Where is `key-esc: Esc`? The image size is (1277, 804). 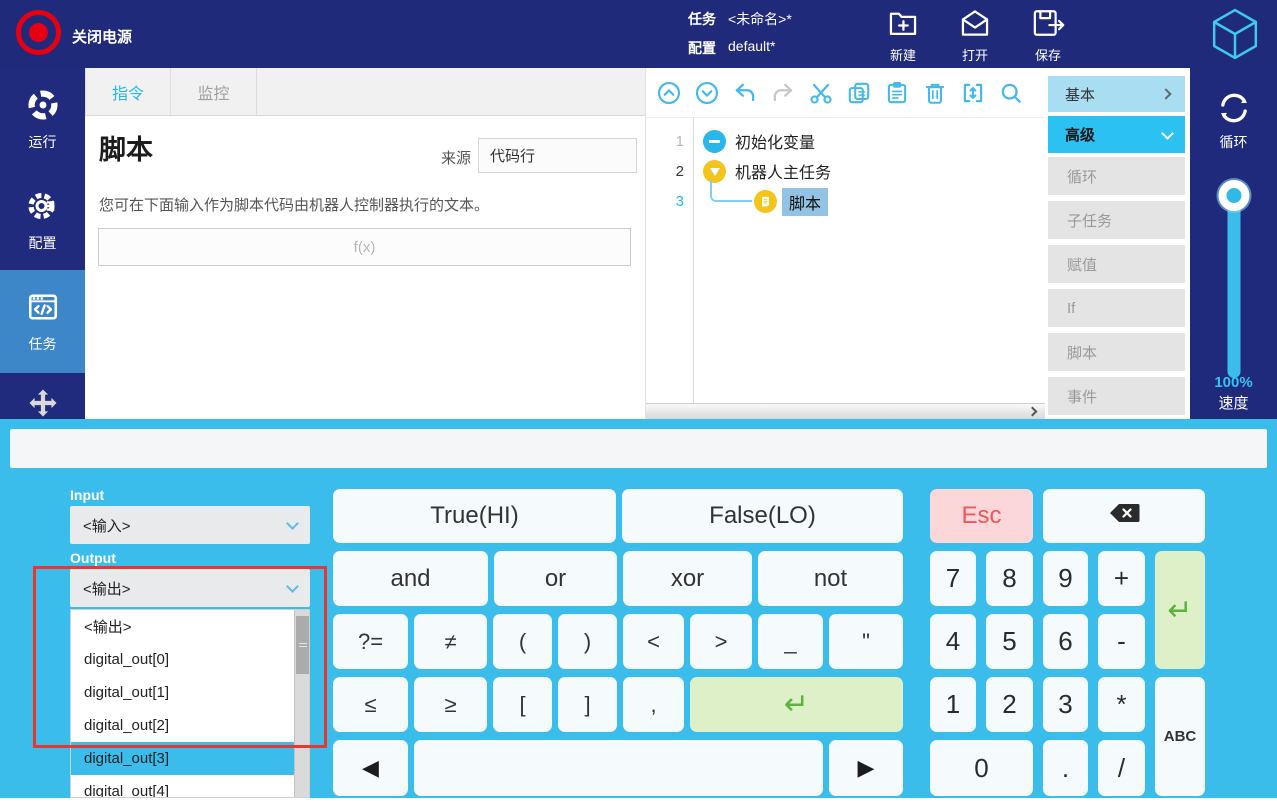
key-esc: Esc is located at coordinates (981, 516).